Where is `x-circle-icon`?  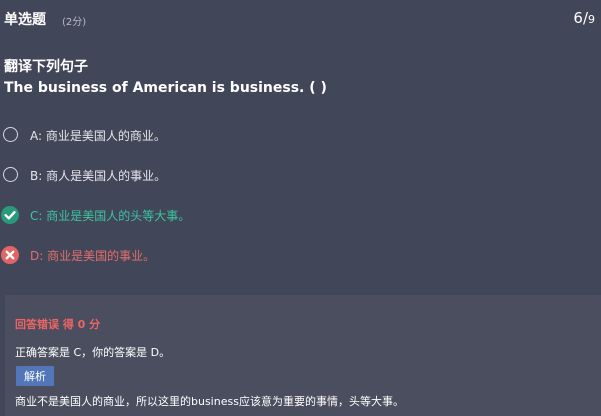 x-circle-icon is located at coordinates (10, 255).